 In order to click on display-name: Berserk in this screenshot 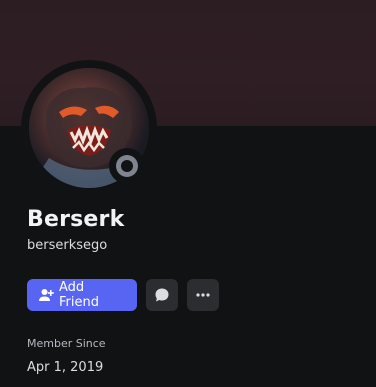, I will do `click(76, 219)`.